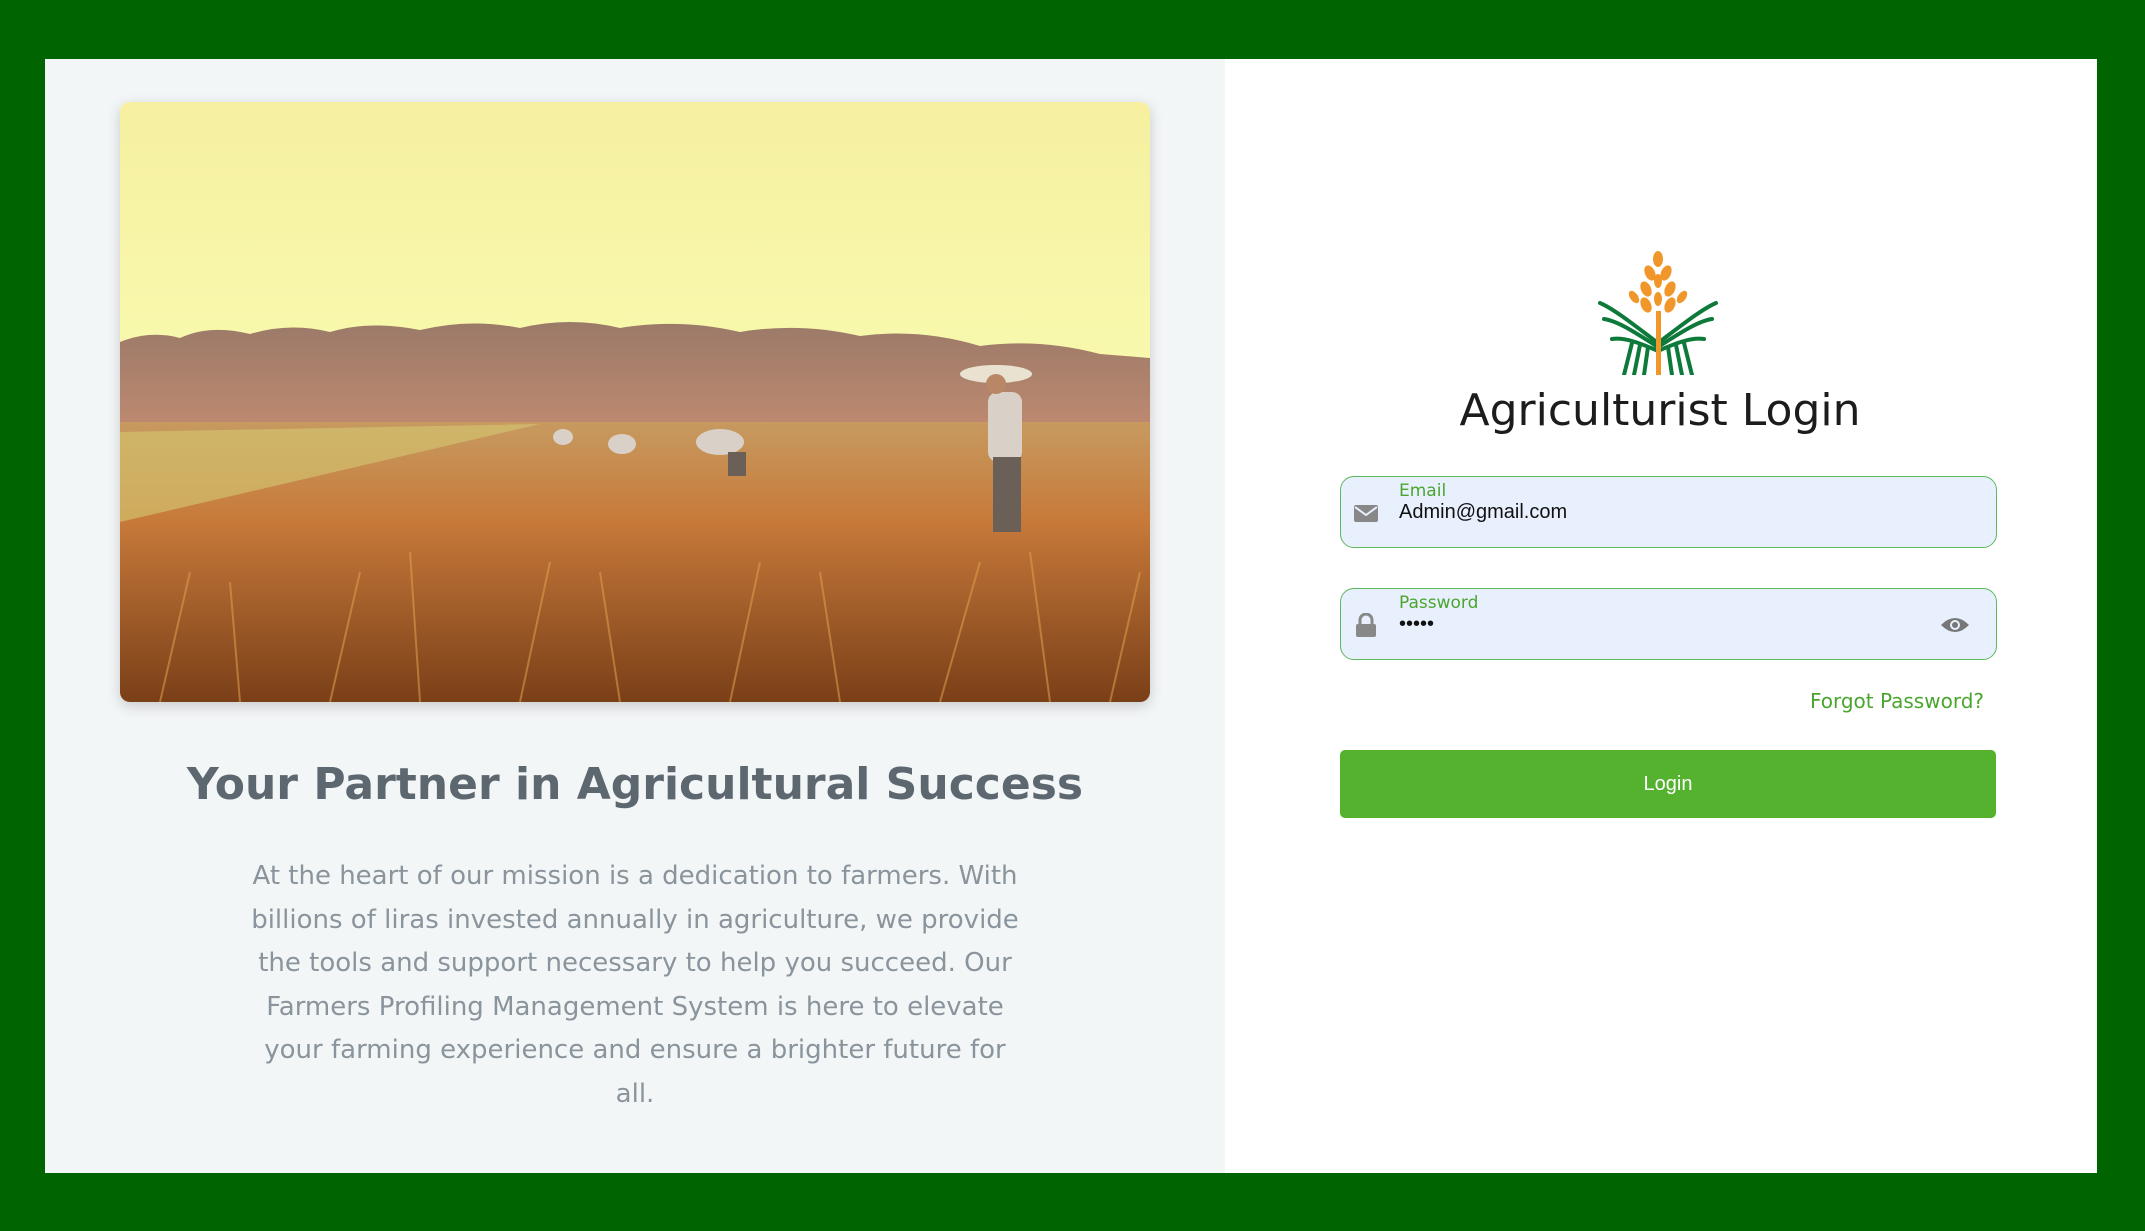 This screenshot has height=1231, width=2145. I want to click on email-input, so click(1669, 512).